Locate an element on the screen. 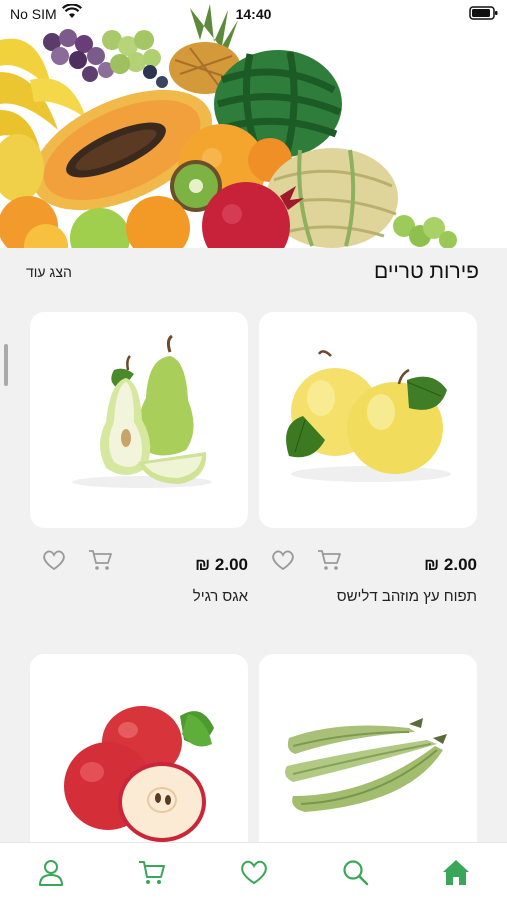 The image size is (507, 900). product-card-pear is located at coordinates (139, 420).